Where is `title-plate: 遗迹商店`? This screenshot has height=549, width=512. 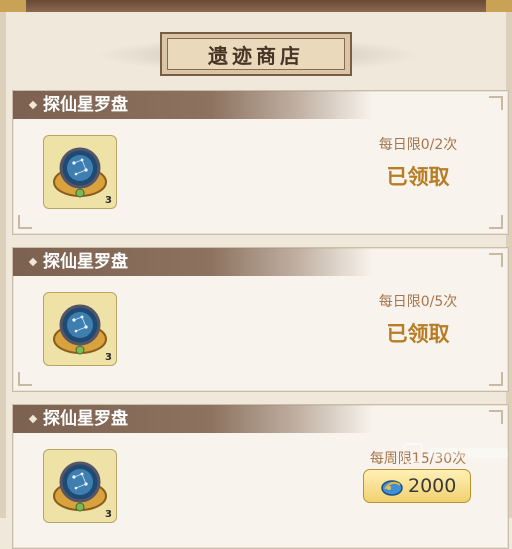 title-plate: 遗迹商店 is located at coordinates (256, 54).